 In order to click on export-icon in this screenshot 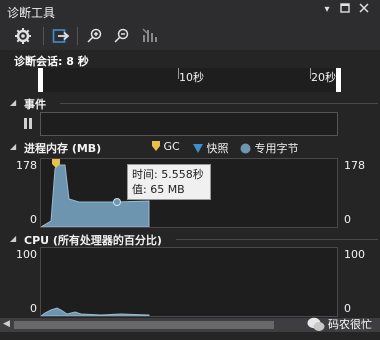, I will do `click(61, 36)`.